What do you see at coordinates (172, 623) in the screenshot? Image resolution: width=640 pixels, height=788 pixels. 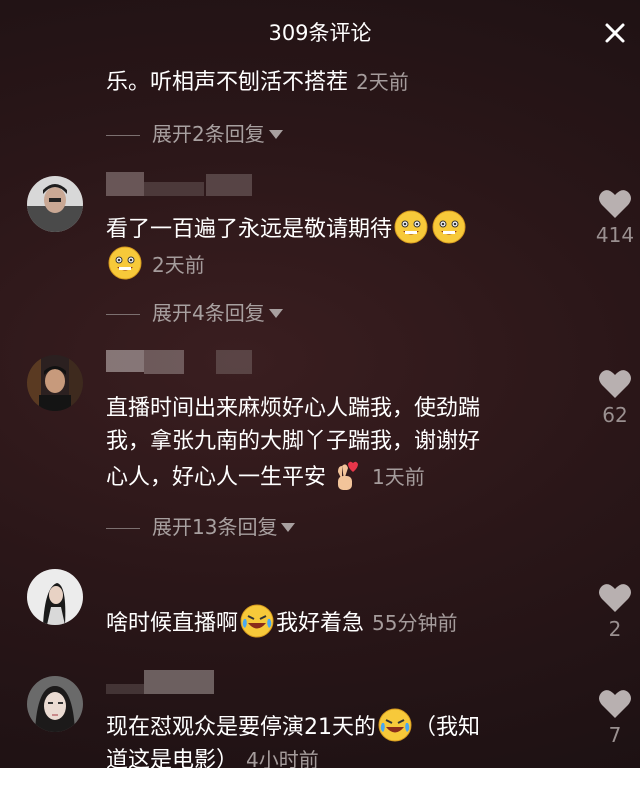 I see `comment-body: 啥时候直播啊` at bounding box center [172, 623].